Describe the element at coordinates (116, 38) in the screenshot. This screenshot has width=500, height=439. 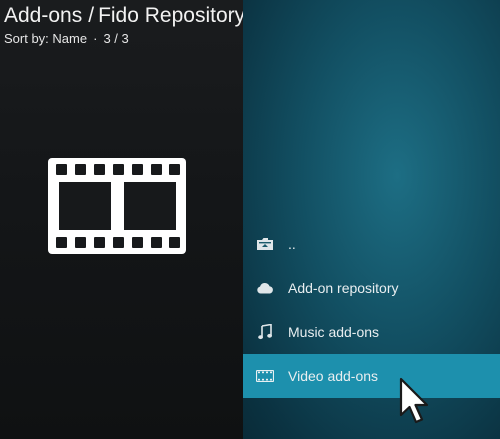
I see `item-count: 3 / 3` at that location.